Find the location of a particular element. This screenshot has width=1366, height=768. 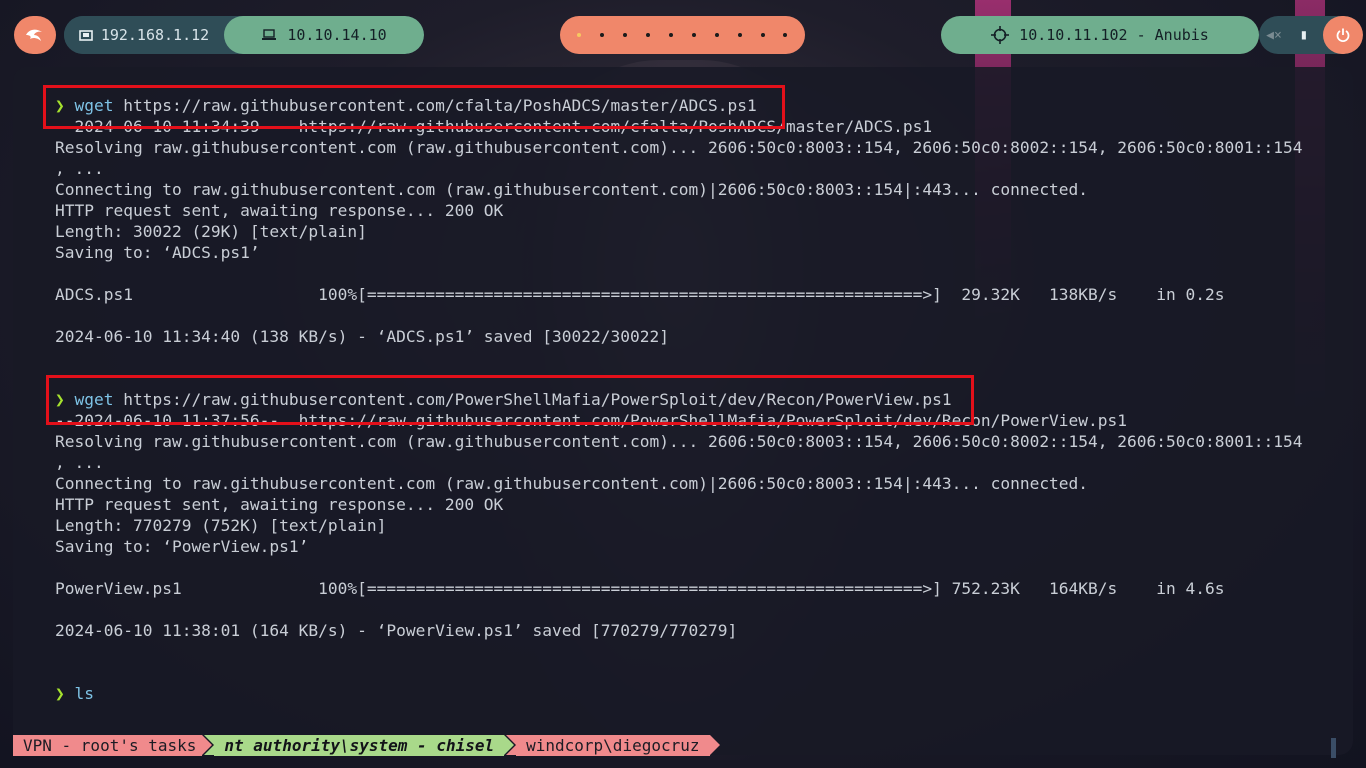

vpn-ip-widget: 10.10.14.10 is located at coordinates (324, 35).